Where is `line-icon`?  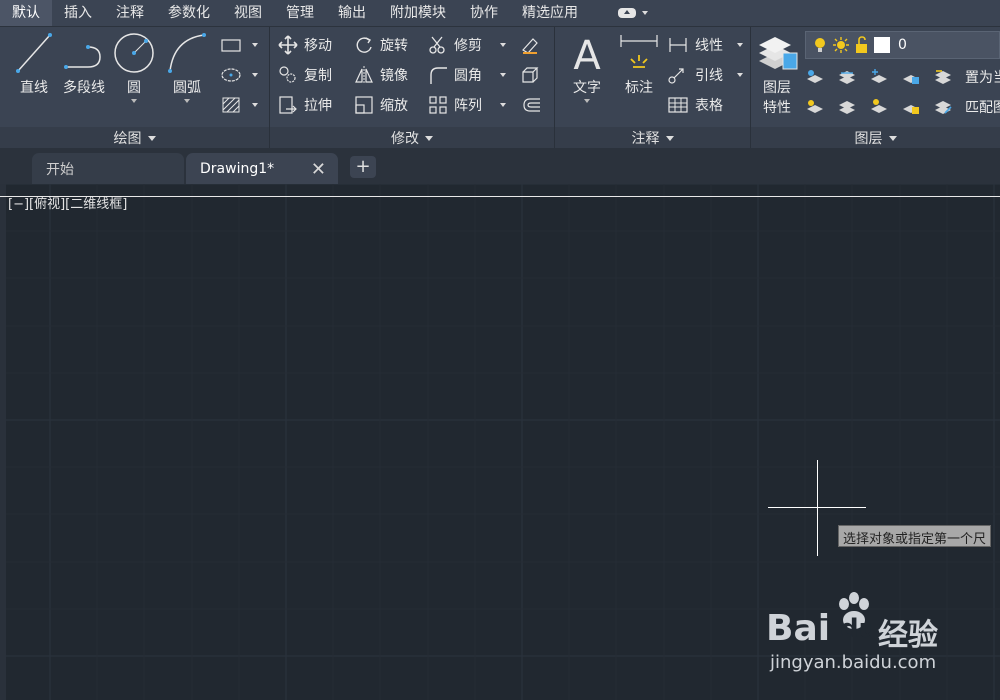 line-icon is located at coordinates (34, 53).